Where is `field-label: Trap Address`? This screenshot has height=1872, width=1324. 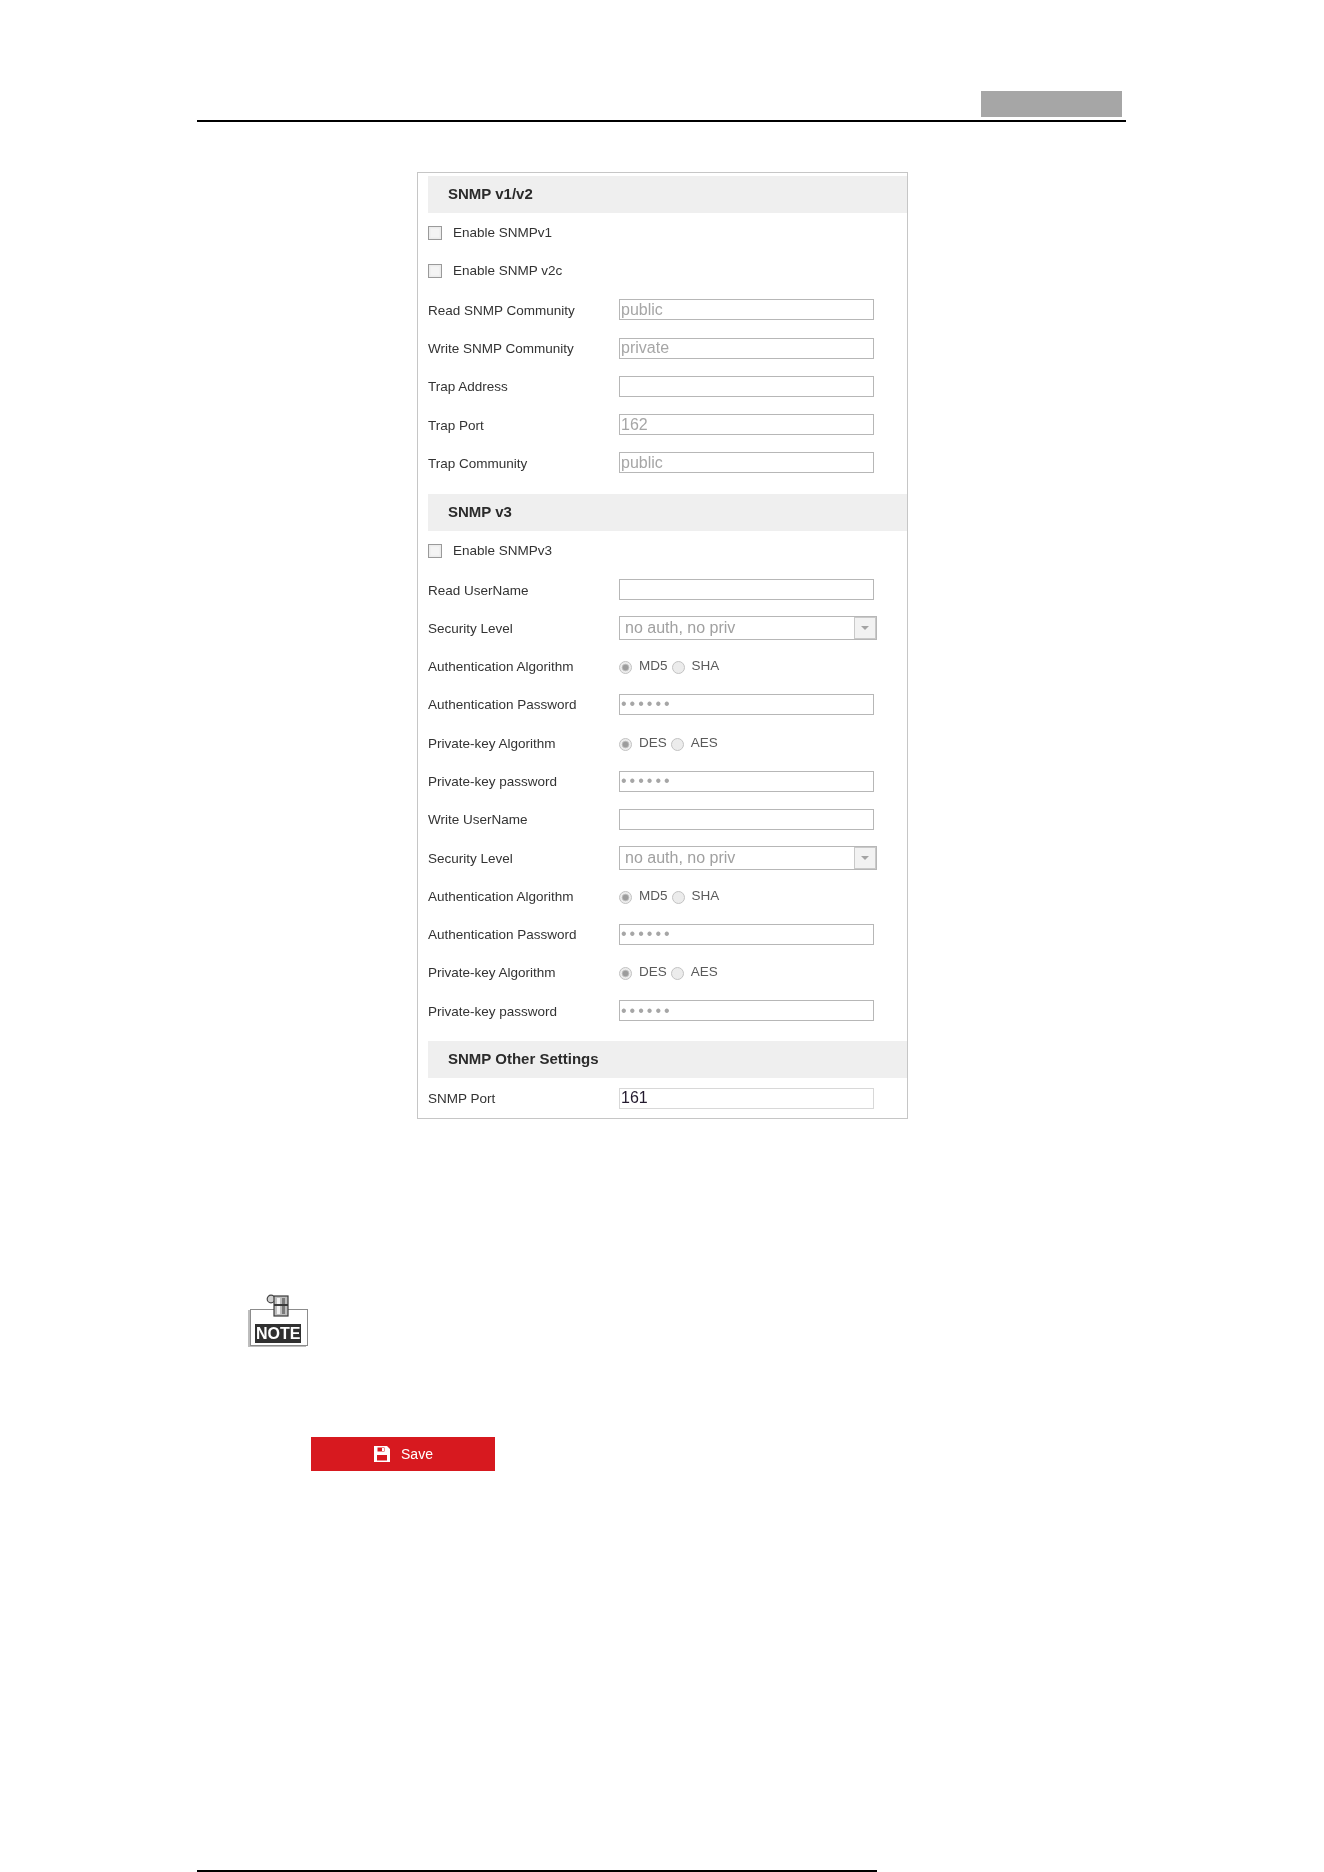
field-label: Trap Address is located at coordinates (468, 387).